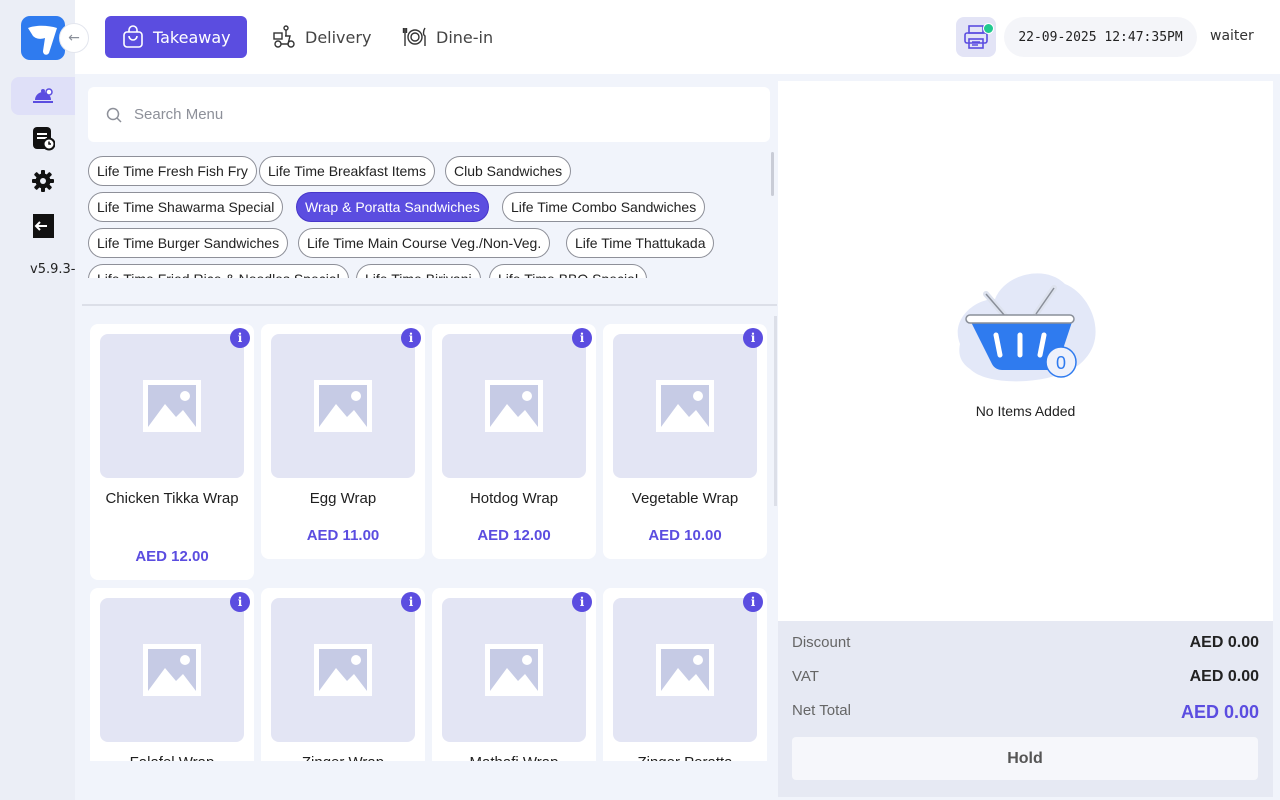 This screenshot has width=1280, height=800. What do you see at coordinates (1025, 712) in the screenshot?
I see `net-total-row: Net Total AED 0.00` at bounding box center [1025, 712].